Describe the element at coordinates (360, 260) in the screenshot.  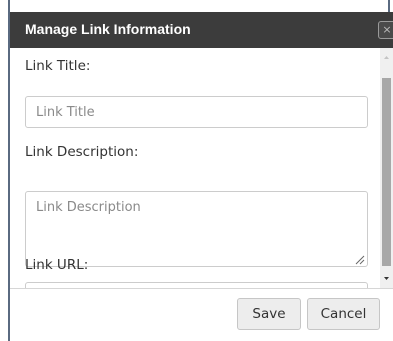
I see `resize-grip-icon` at that location.